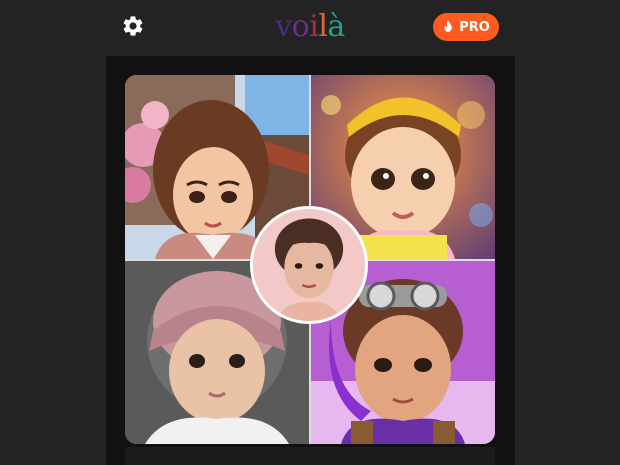 The height and width of the screenshot is (465, 620). I want to click on portrait-image, so click(309, 265).